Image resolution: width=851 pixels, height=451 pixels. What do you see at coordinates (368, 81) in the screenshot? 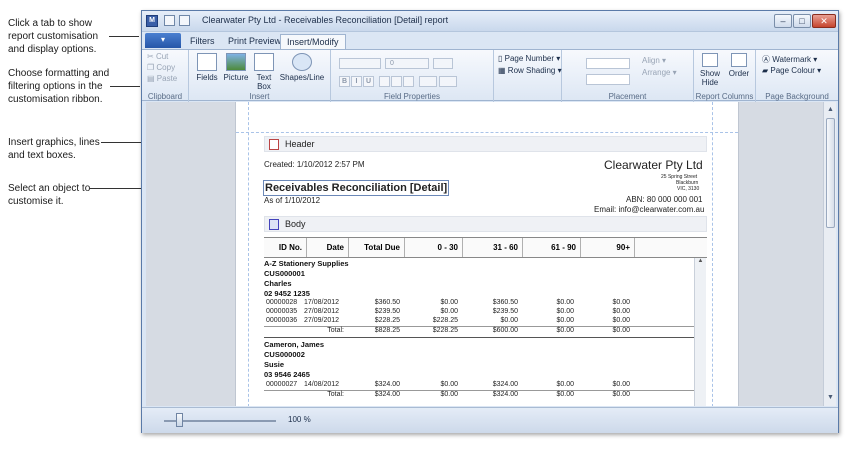
I see `underline-button: U` at bounding box center [368, 81].